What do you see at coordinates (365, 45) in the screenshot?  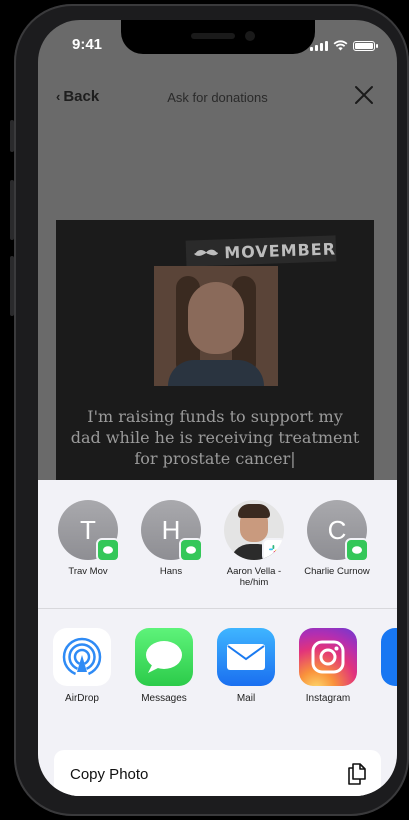 I see `battery-icon` at bounding box center [365, 45].